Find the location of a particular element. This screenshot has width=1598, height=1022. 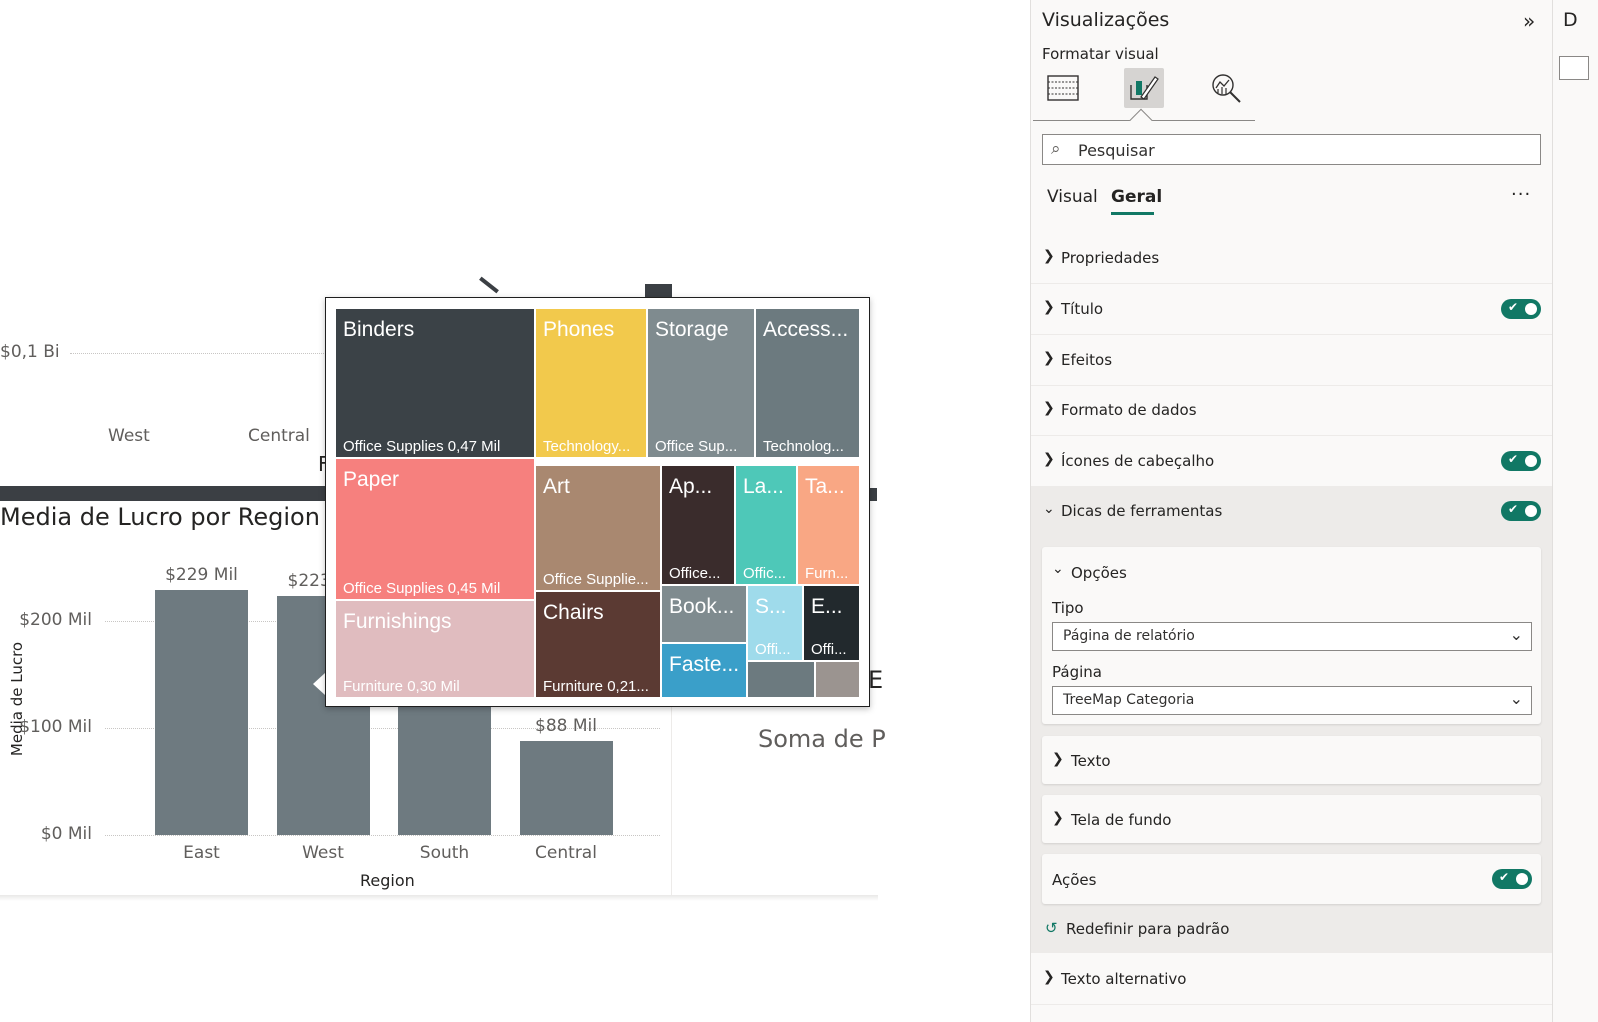

tile-name: Art is located at coordinates (556, 486).